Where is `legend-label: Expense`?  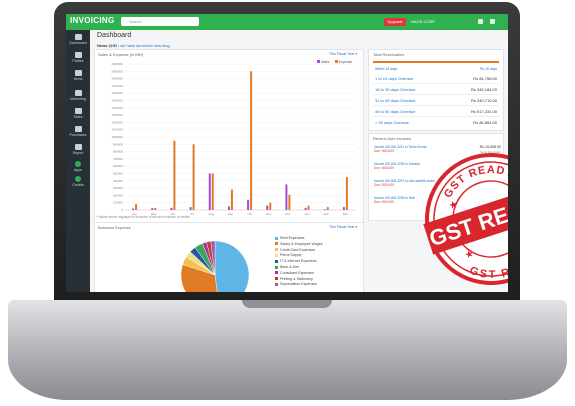
legend-label: Expense is located at coordinates (345, 62).